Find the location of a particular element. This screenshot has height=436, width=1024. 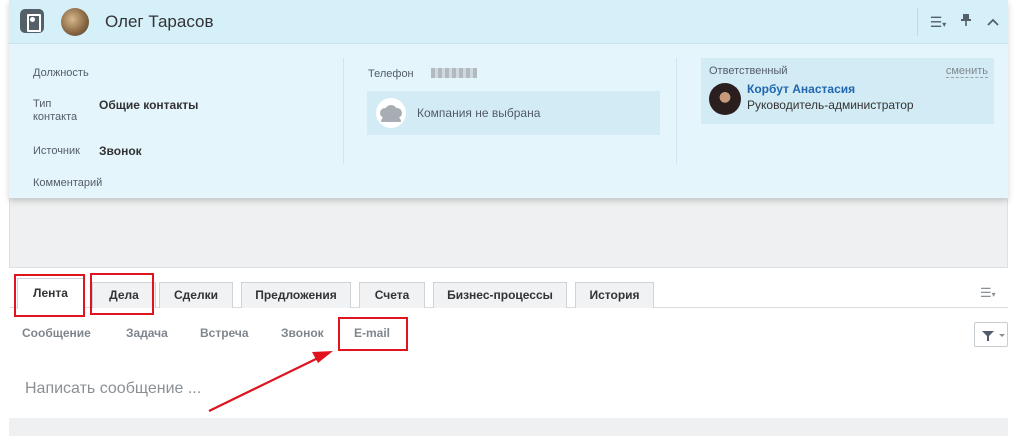

activity-task: Задача is located at coordinates (147, 333).